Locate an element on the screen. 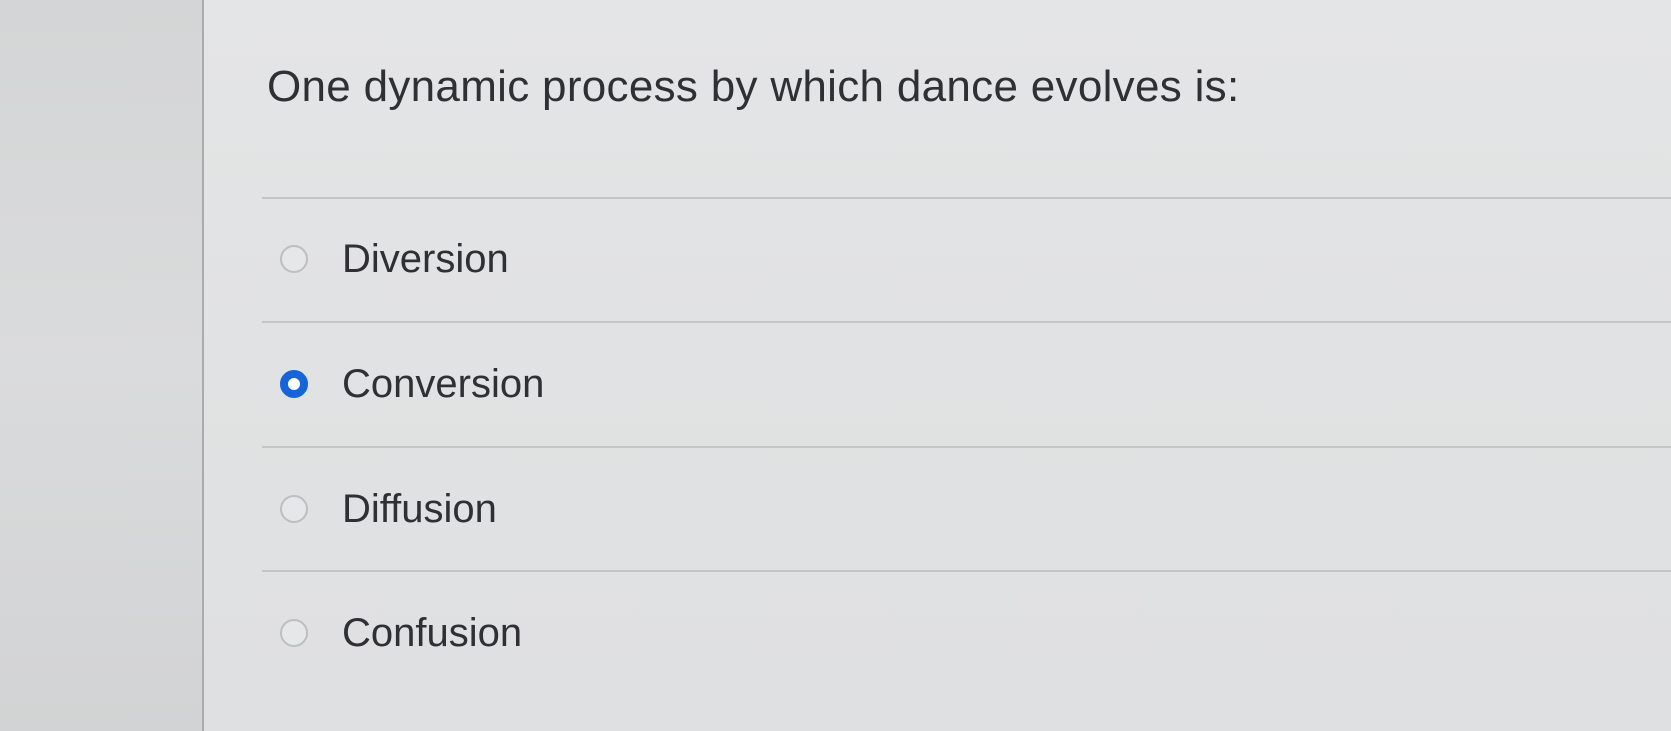 This screenshot has height=731, width=1671. option-diversion: Diversion is located at coordinates (394, 259).